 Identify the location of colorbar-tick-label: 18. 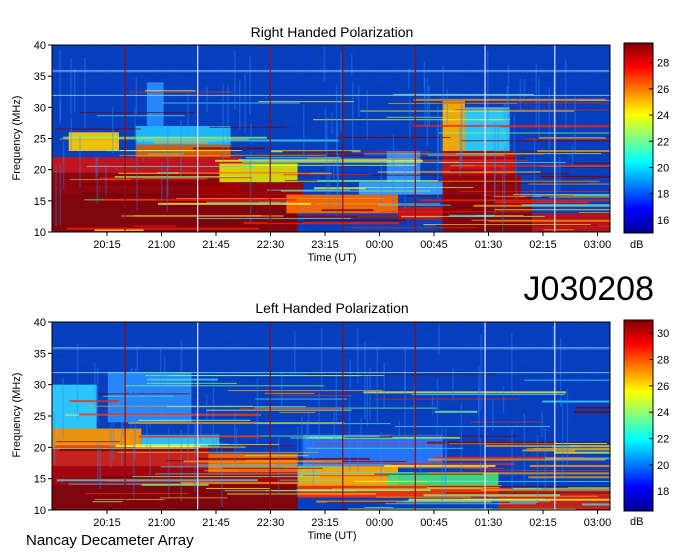
(663, 492).